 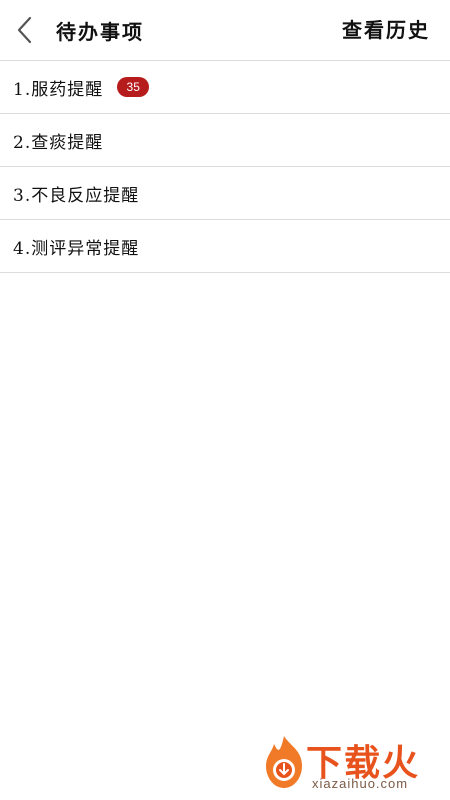 What do you see at coordinates (58, 89) in the screenshot?
I see `list-item-label: 1.服药提醒` at bounding box center [58, 89].